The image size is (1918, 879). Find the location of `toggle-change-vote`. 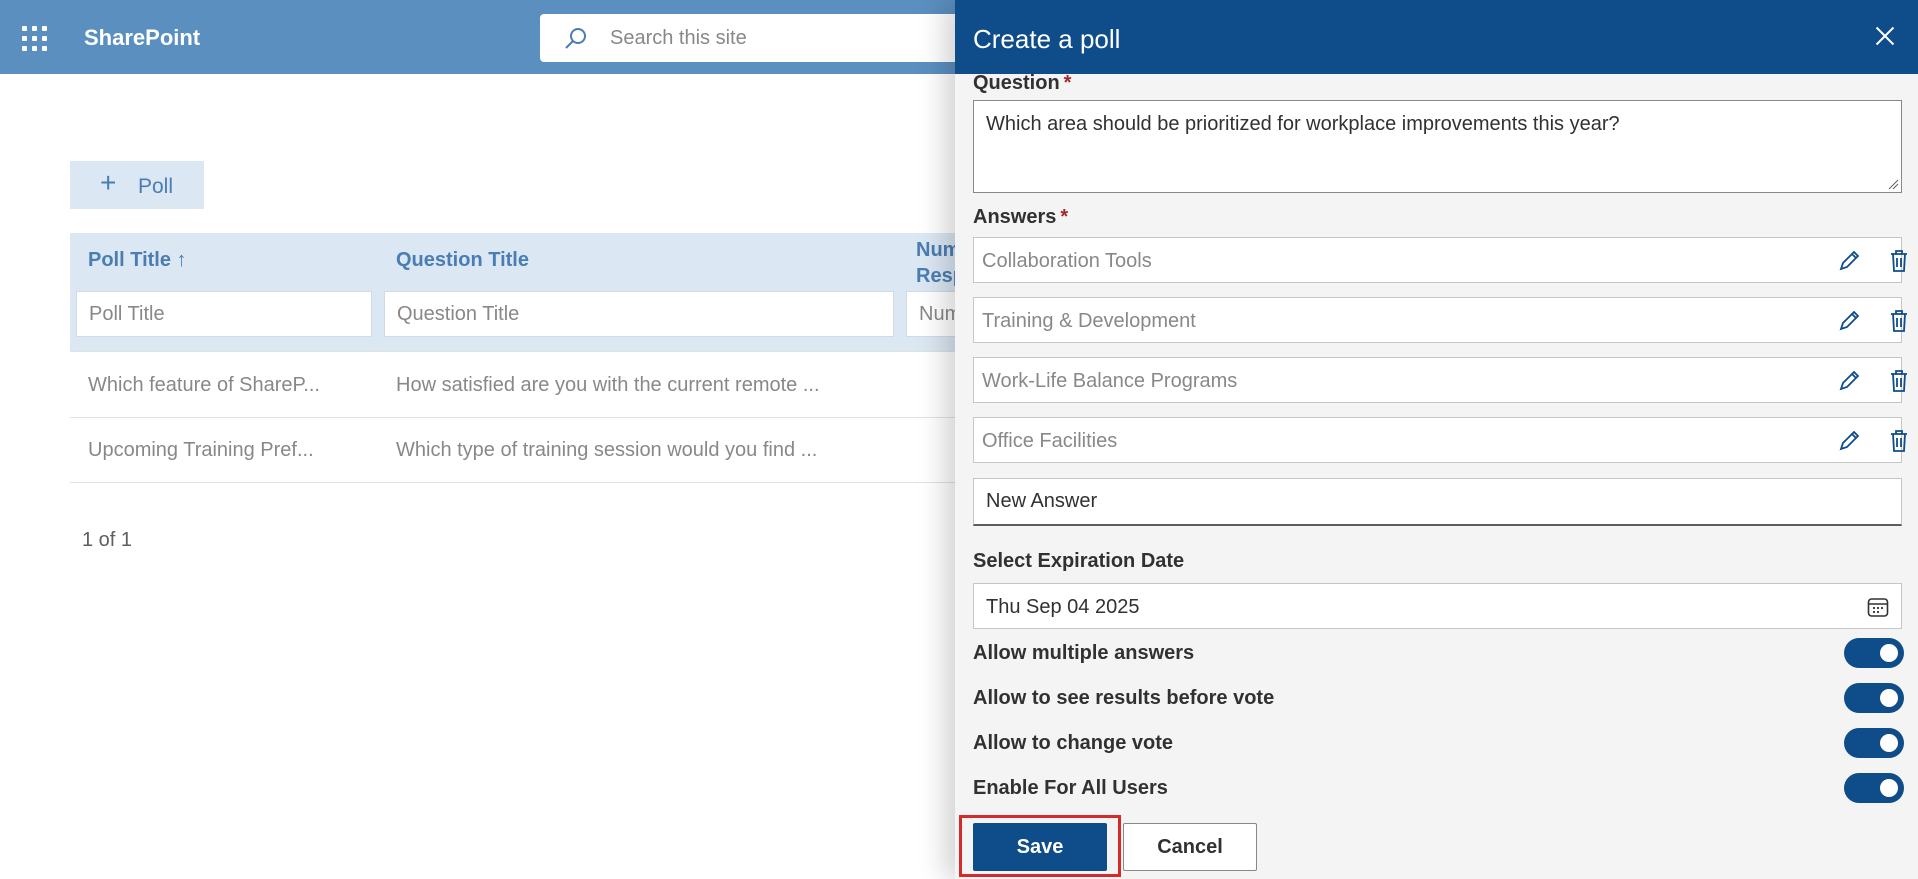

toggle-change-vote is located at coordinates (1874, 743).